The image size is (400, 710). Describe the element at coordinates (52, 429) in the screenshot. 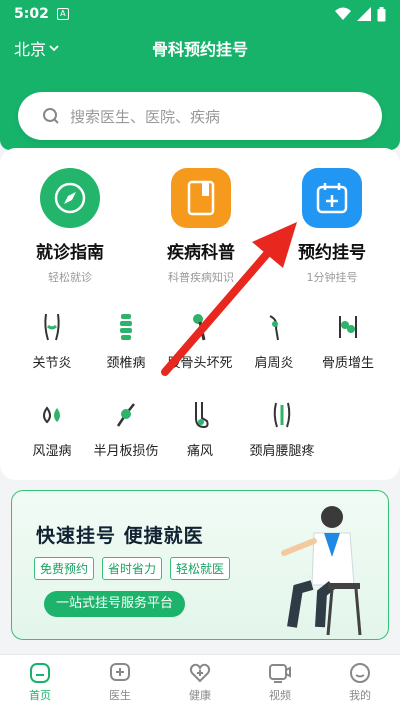

I see `disease-rheumatism: 风湿病` at that location.